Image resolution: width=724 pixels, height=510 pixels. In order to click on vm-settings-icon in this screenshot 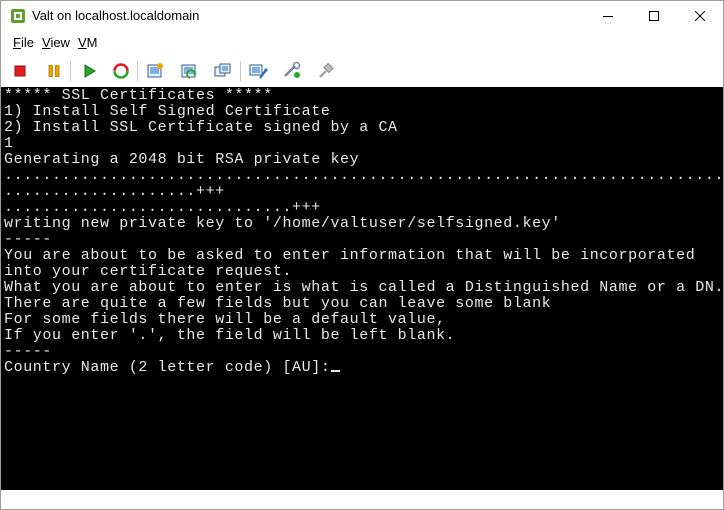, I will do `click(258, 71)`.